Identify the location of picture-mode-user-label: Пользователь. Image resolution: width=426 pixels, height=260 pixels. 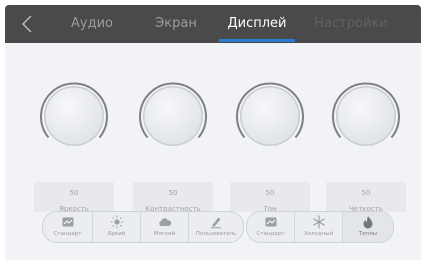
(216, 234).